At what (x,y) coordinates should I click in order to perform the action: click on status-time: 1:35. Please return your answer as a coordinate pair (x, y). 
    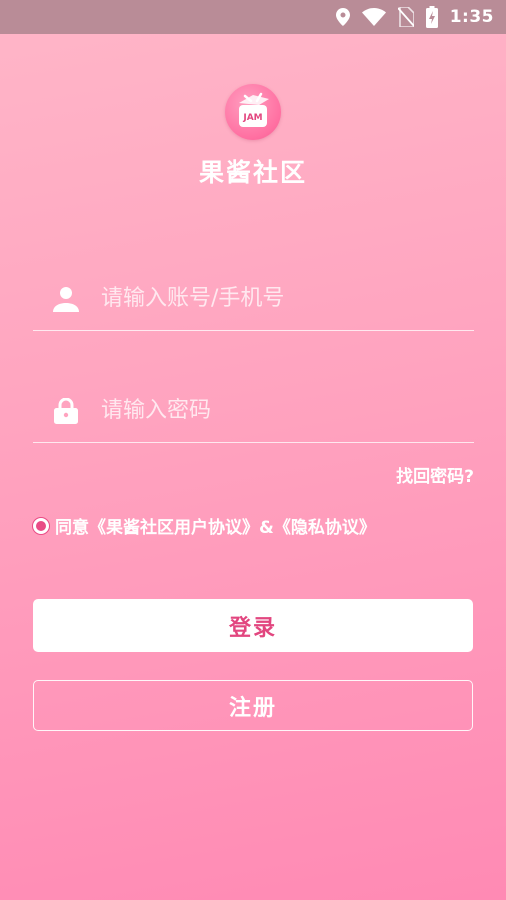
    Looking at the image, I should click on (471, 17).